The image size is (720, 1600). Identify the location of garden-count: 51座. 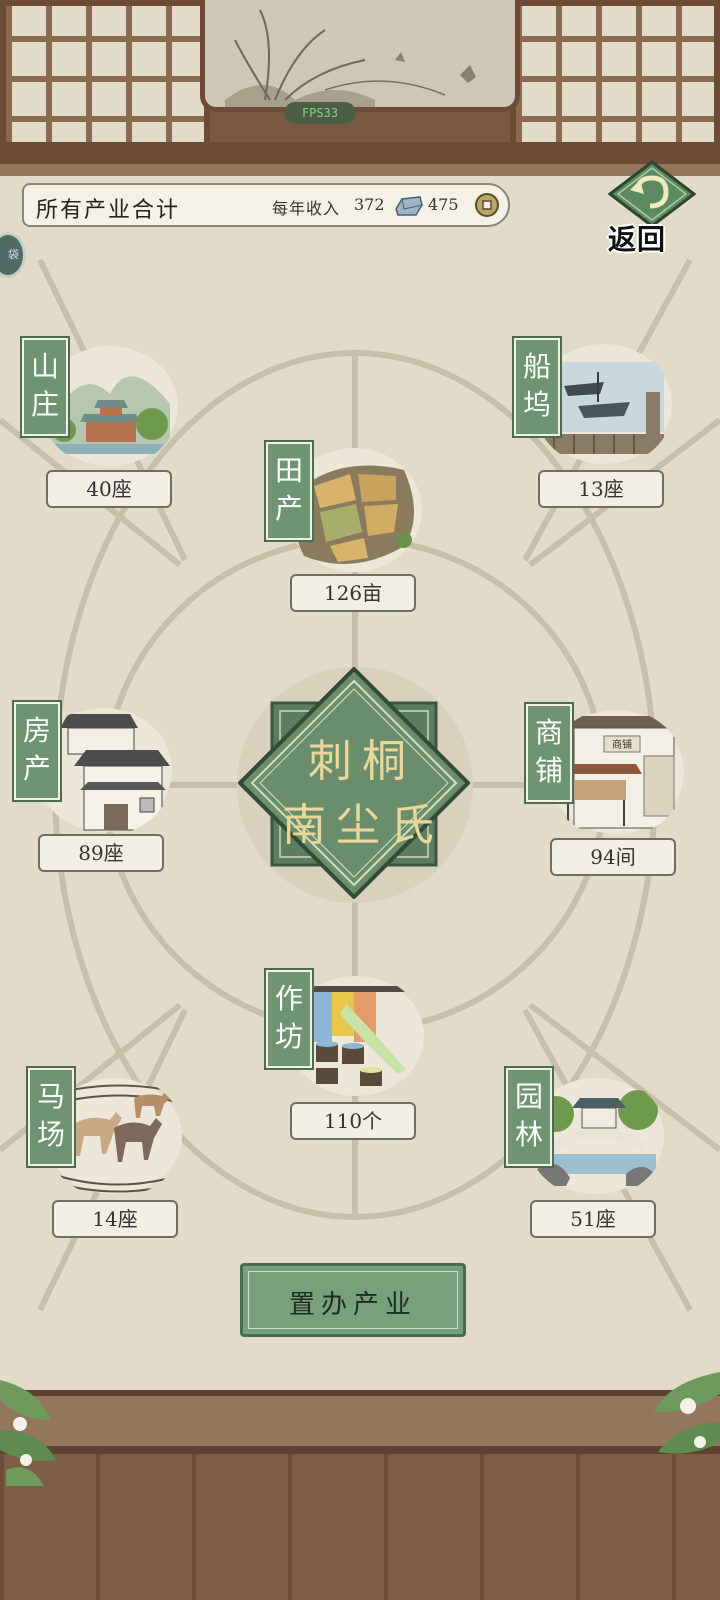
(593, 1219).